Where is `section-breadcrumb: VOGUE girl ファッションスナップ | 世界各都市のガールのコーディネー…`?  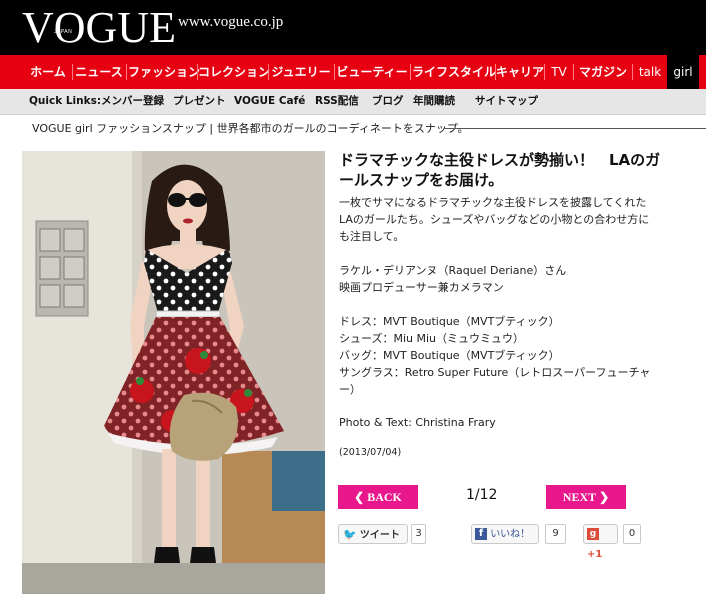
section-breadcrumb: VOGUE girl ファッションスナップ | 世界各都市のガールのコーディネー… is located at coordinates (250, 128).